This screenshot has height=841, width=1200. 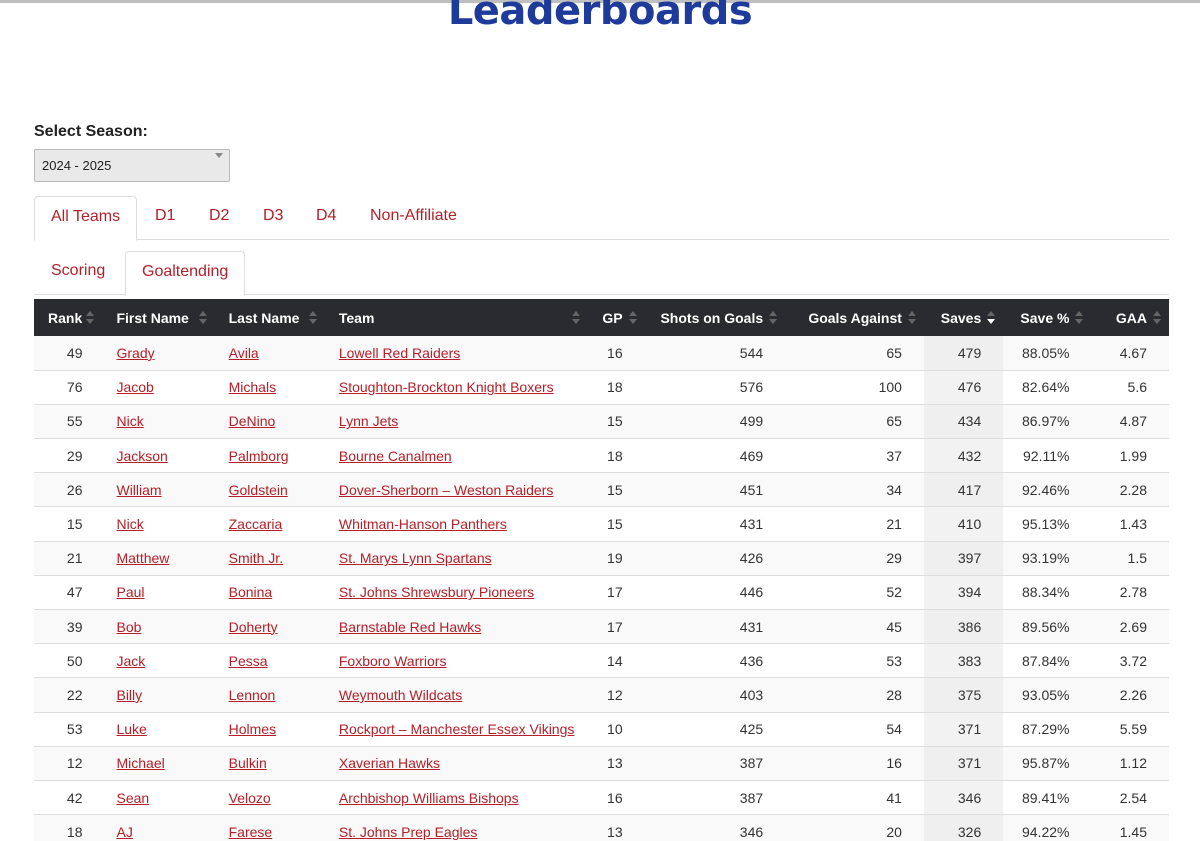 What do you see at coordinates (1130, 387) in the screenshot?
I see `gaa-cell: 5.6` at bounding box center [1130, 387].